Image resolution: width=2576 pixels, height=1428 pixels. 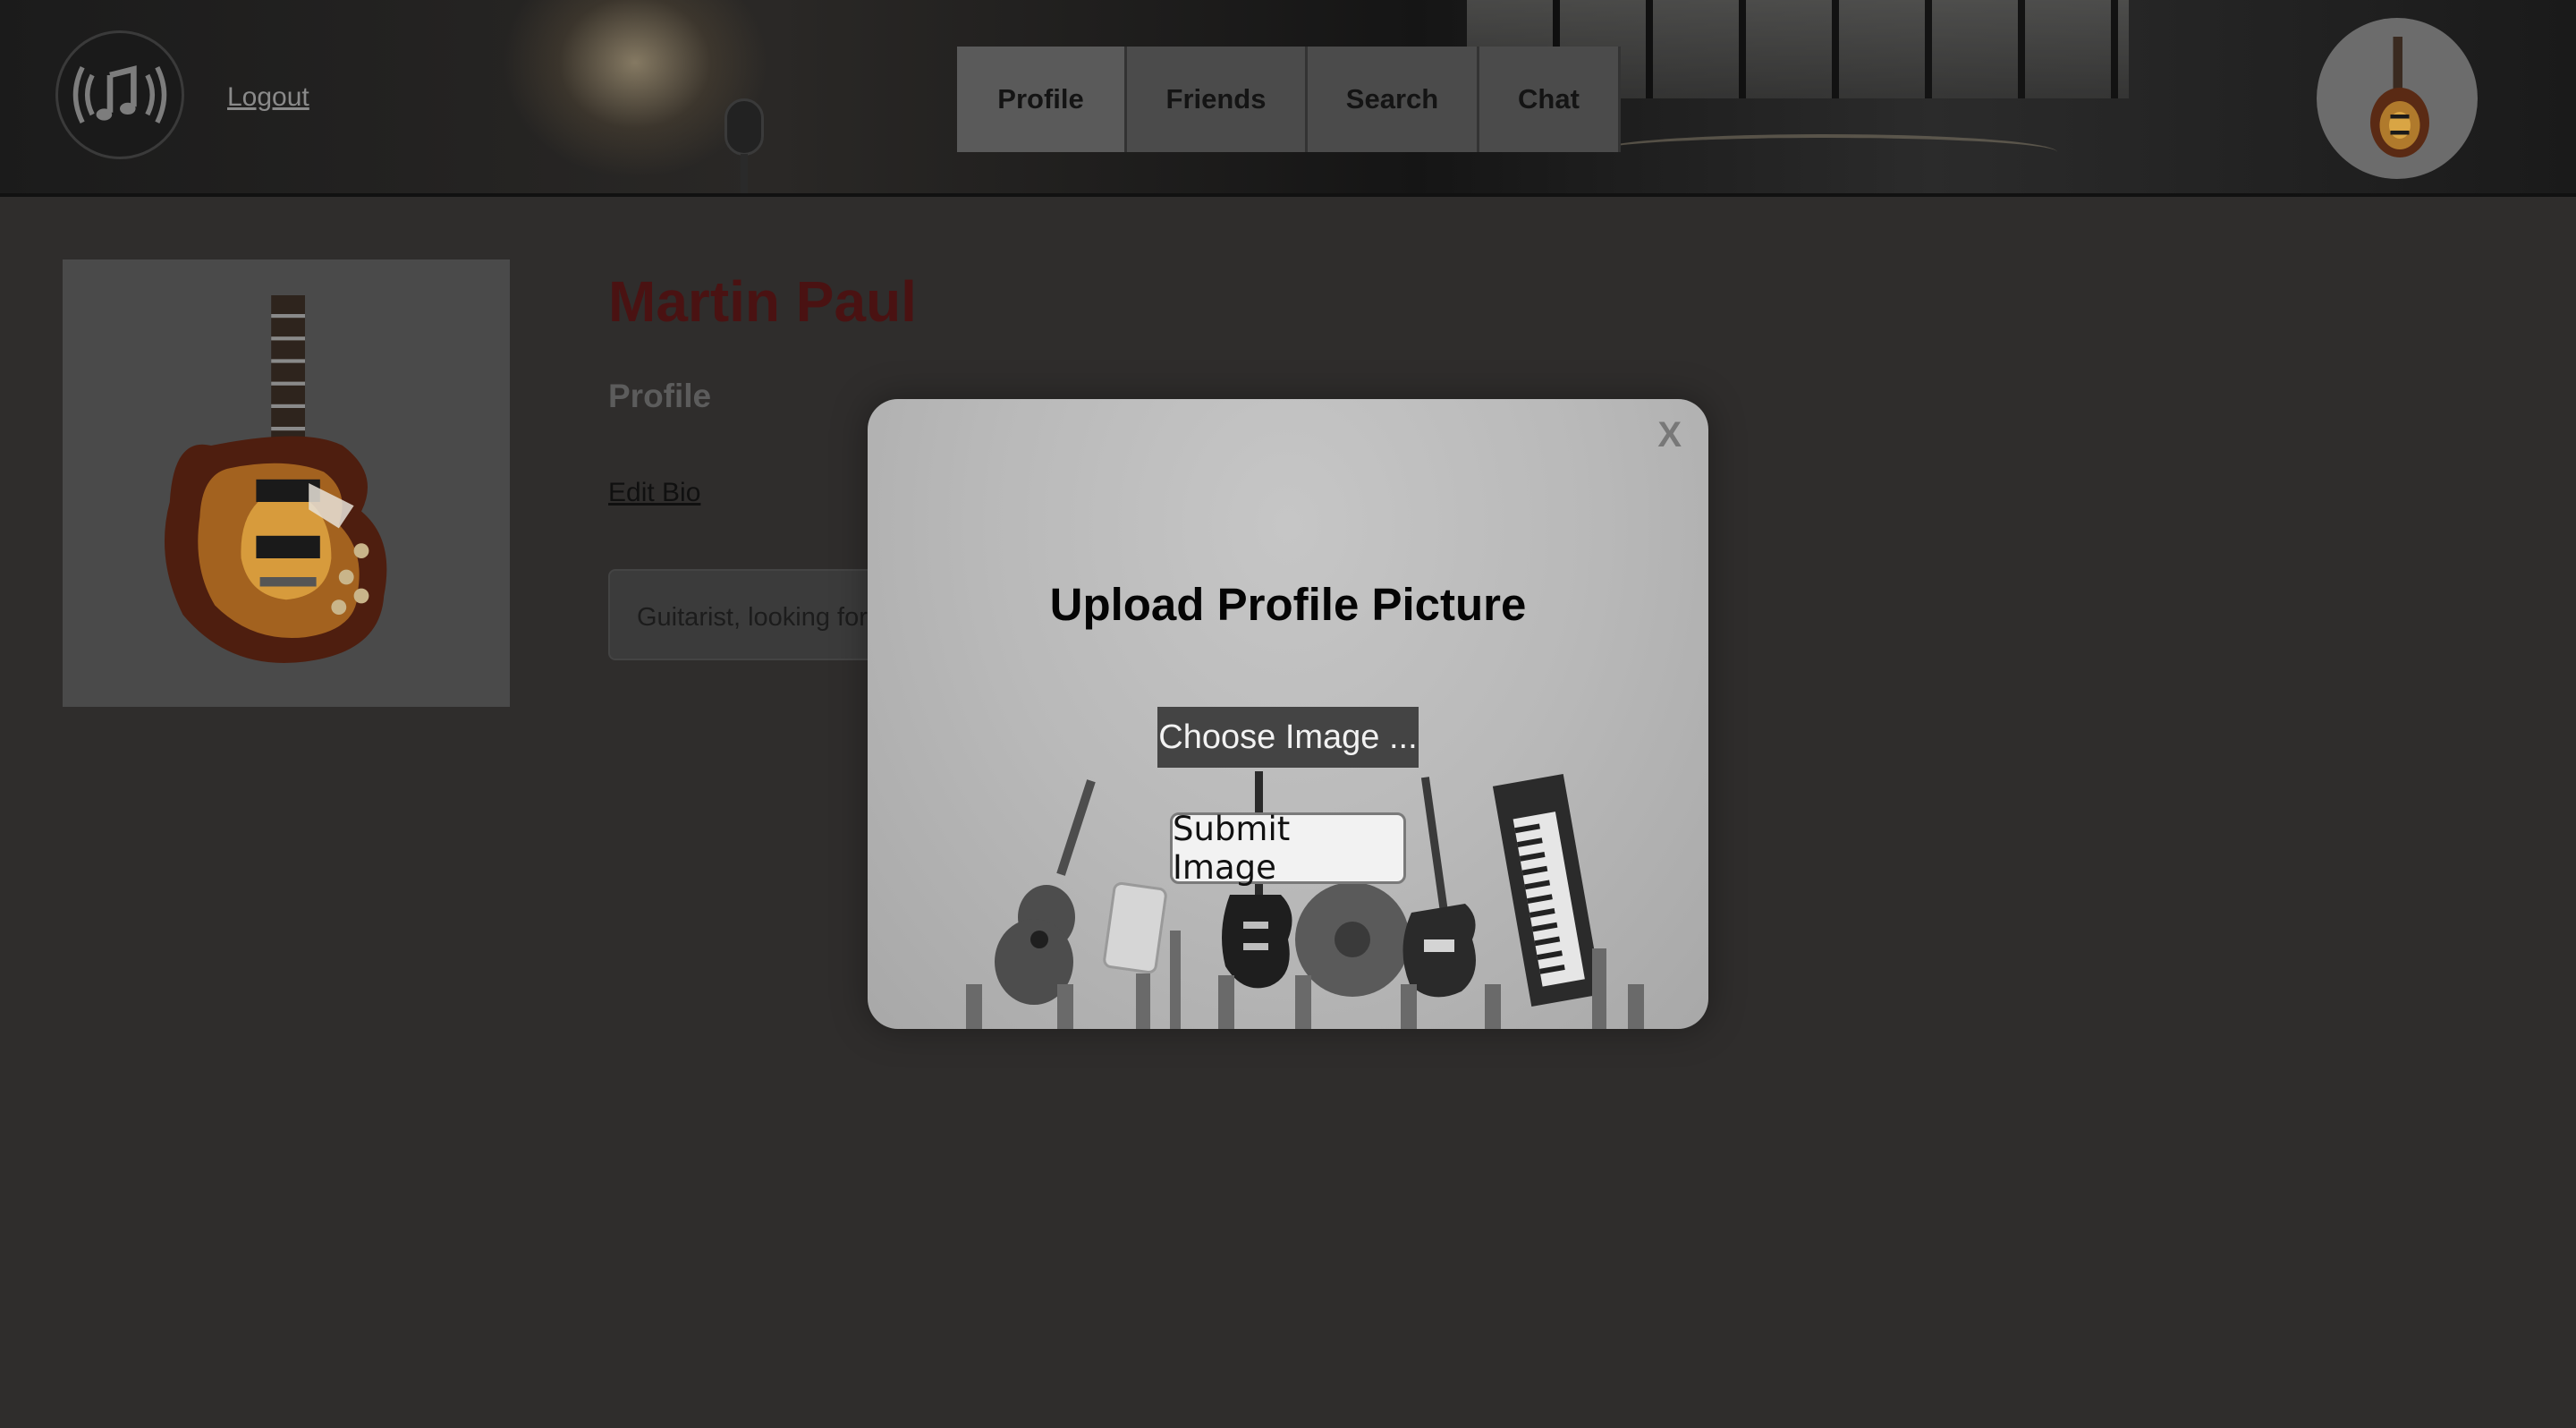 I want to click on tab-profile: Profile, so click(x=1042, y=99).